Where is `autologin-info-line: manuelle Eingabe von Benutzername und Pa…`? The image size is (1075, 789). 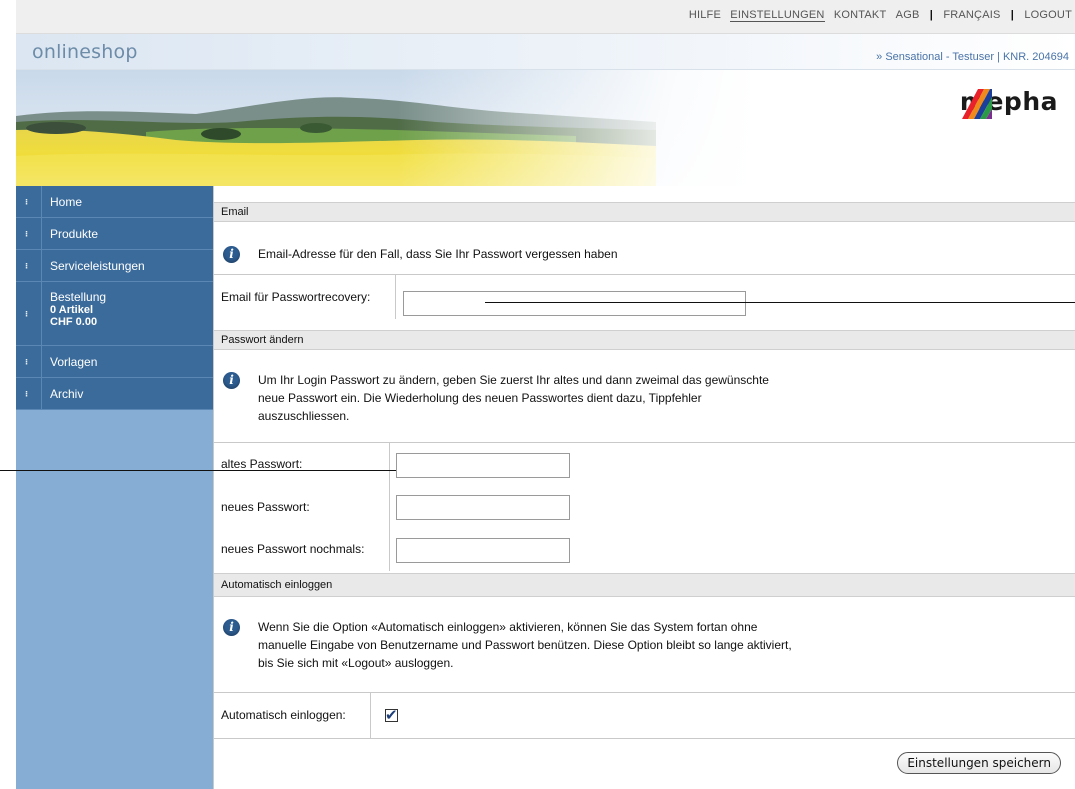
autologin-info-line: manuelle Eingabe von Benutzername und Pa… is located at coordinates (525, 645).